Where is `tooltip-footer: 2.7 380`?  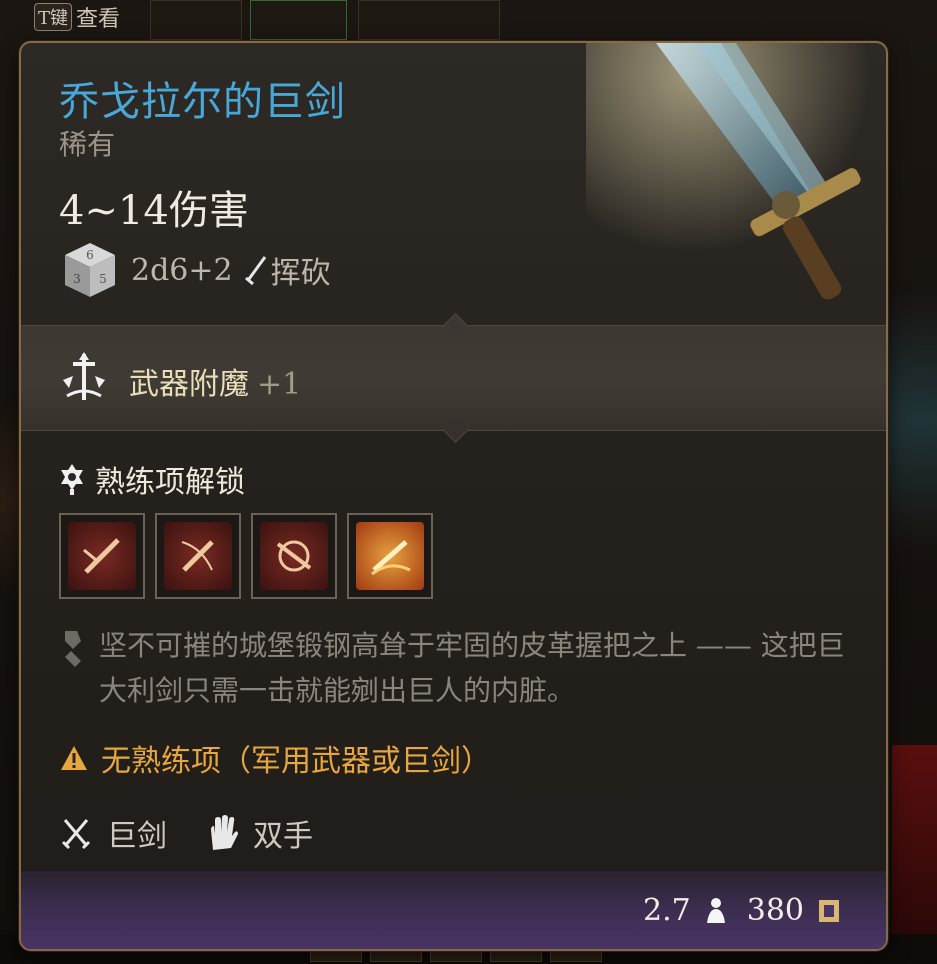 tooltip-footer: 2.7 380 is located at coordinates (453, 910).